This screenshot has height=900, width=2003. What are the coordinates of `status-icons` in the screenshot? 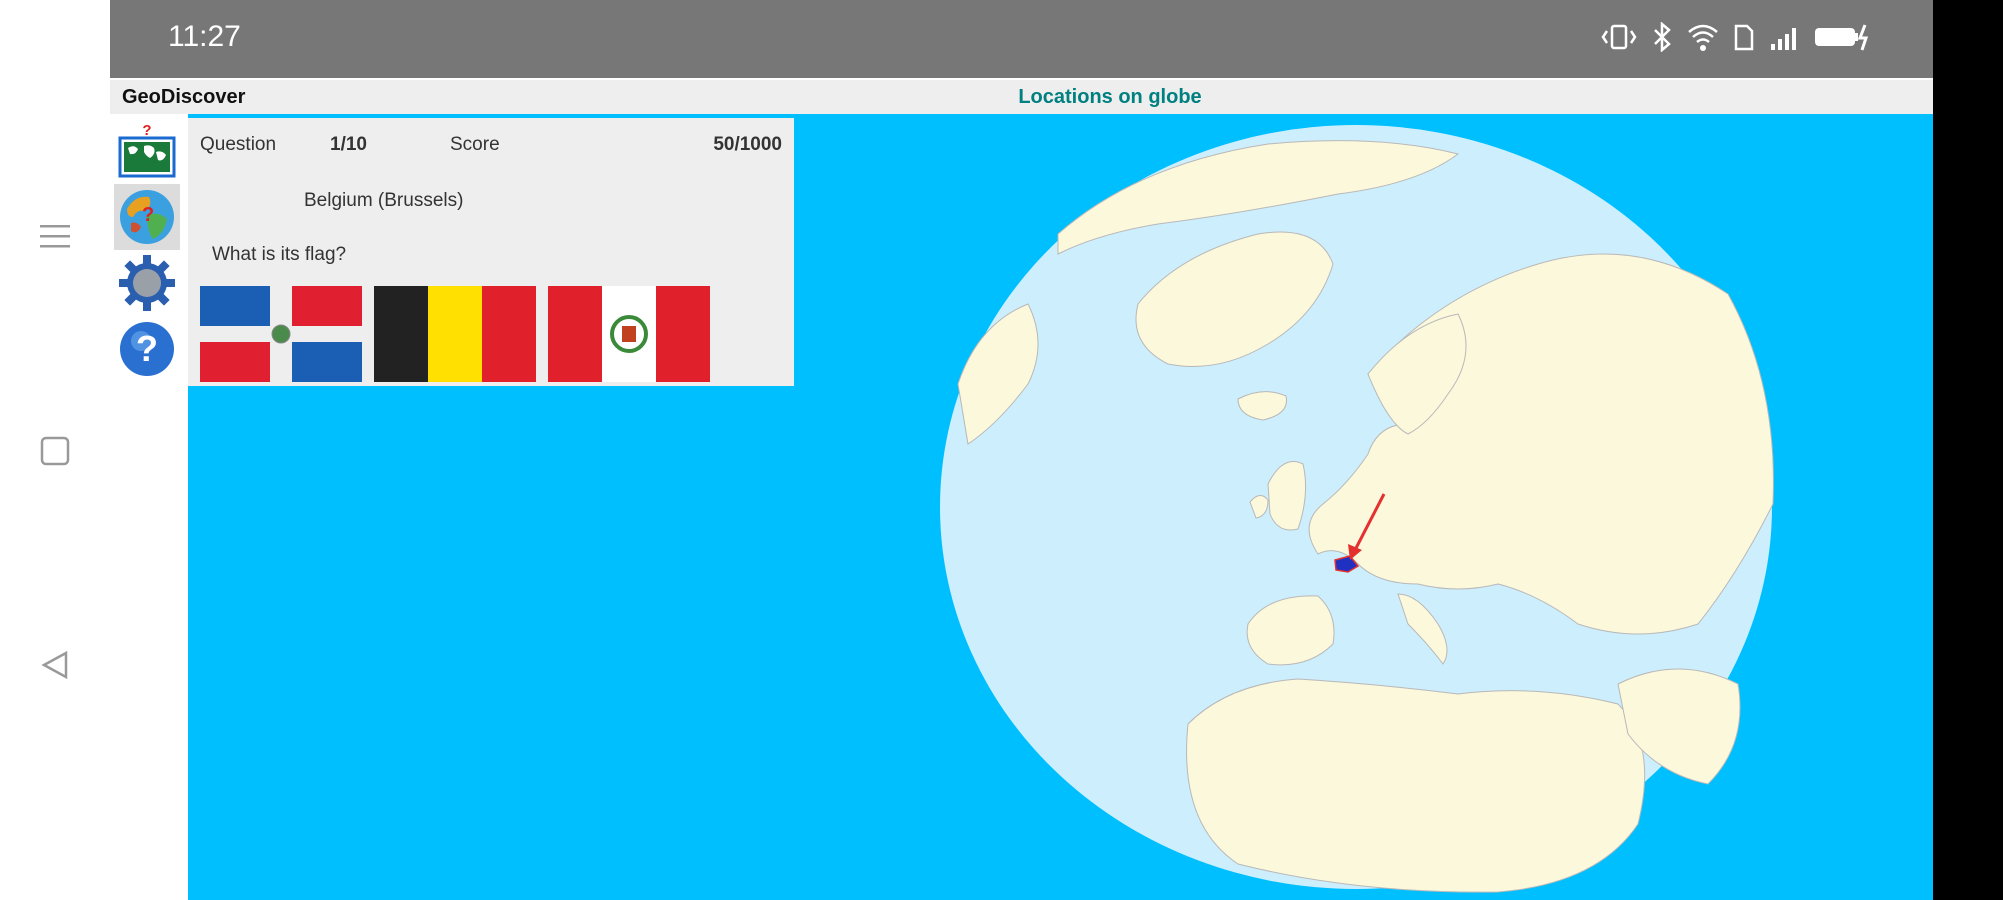 It's located at (1737, 37).